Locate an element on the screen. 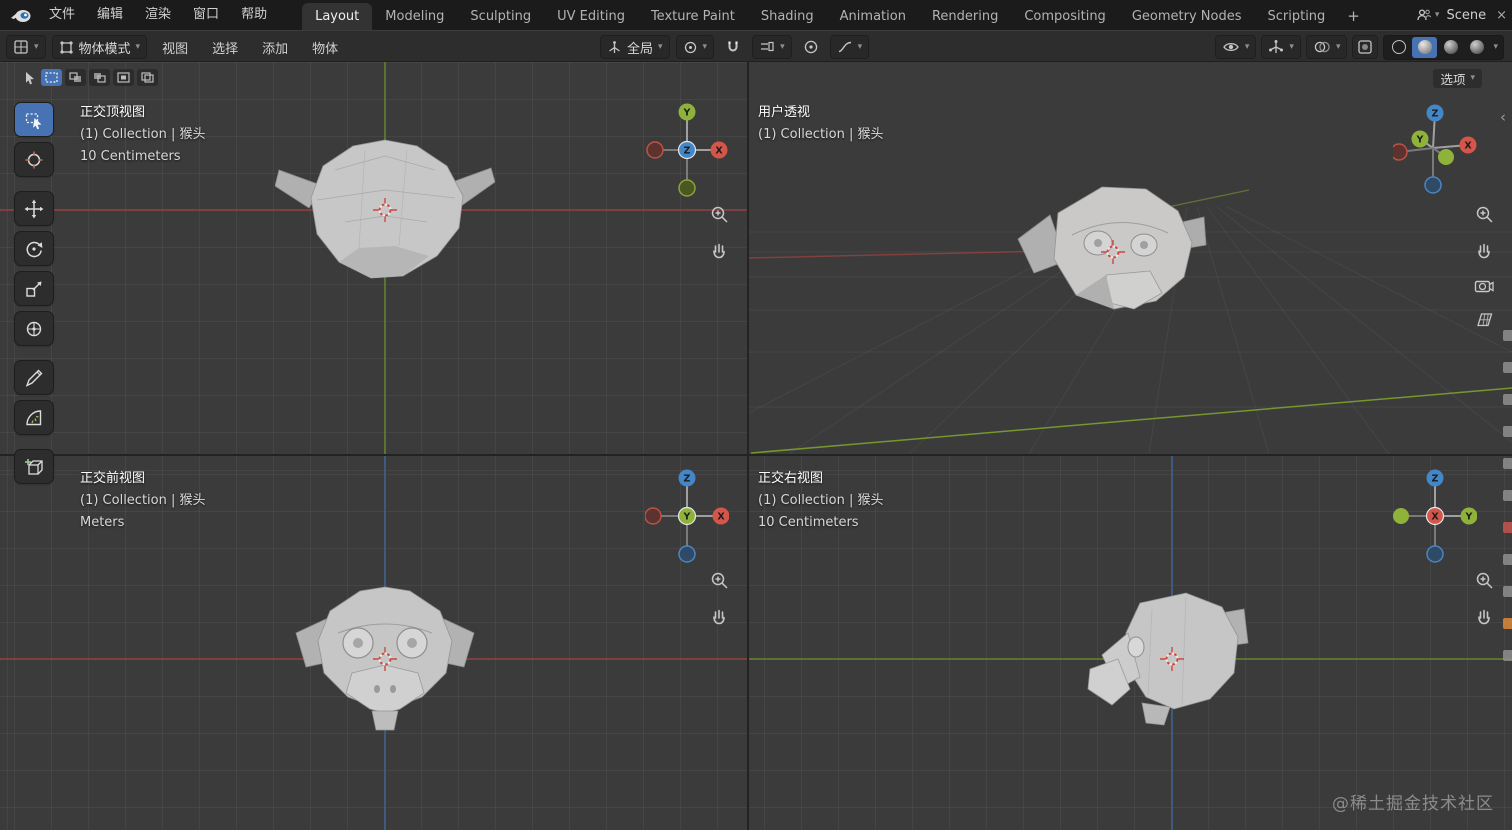  shading-solid-button is located at coordinates (1425, 47).